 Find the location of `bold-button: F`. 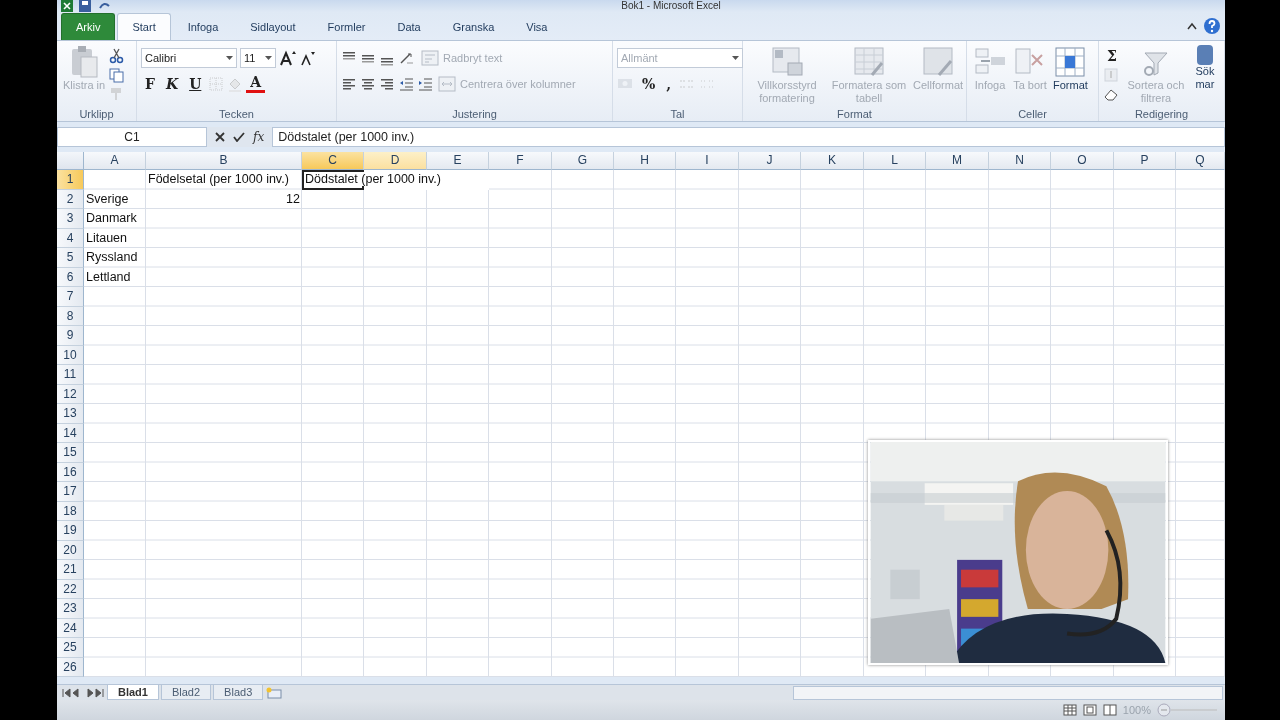

bold-button: F is located at coordinates (150, 84).